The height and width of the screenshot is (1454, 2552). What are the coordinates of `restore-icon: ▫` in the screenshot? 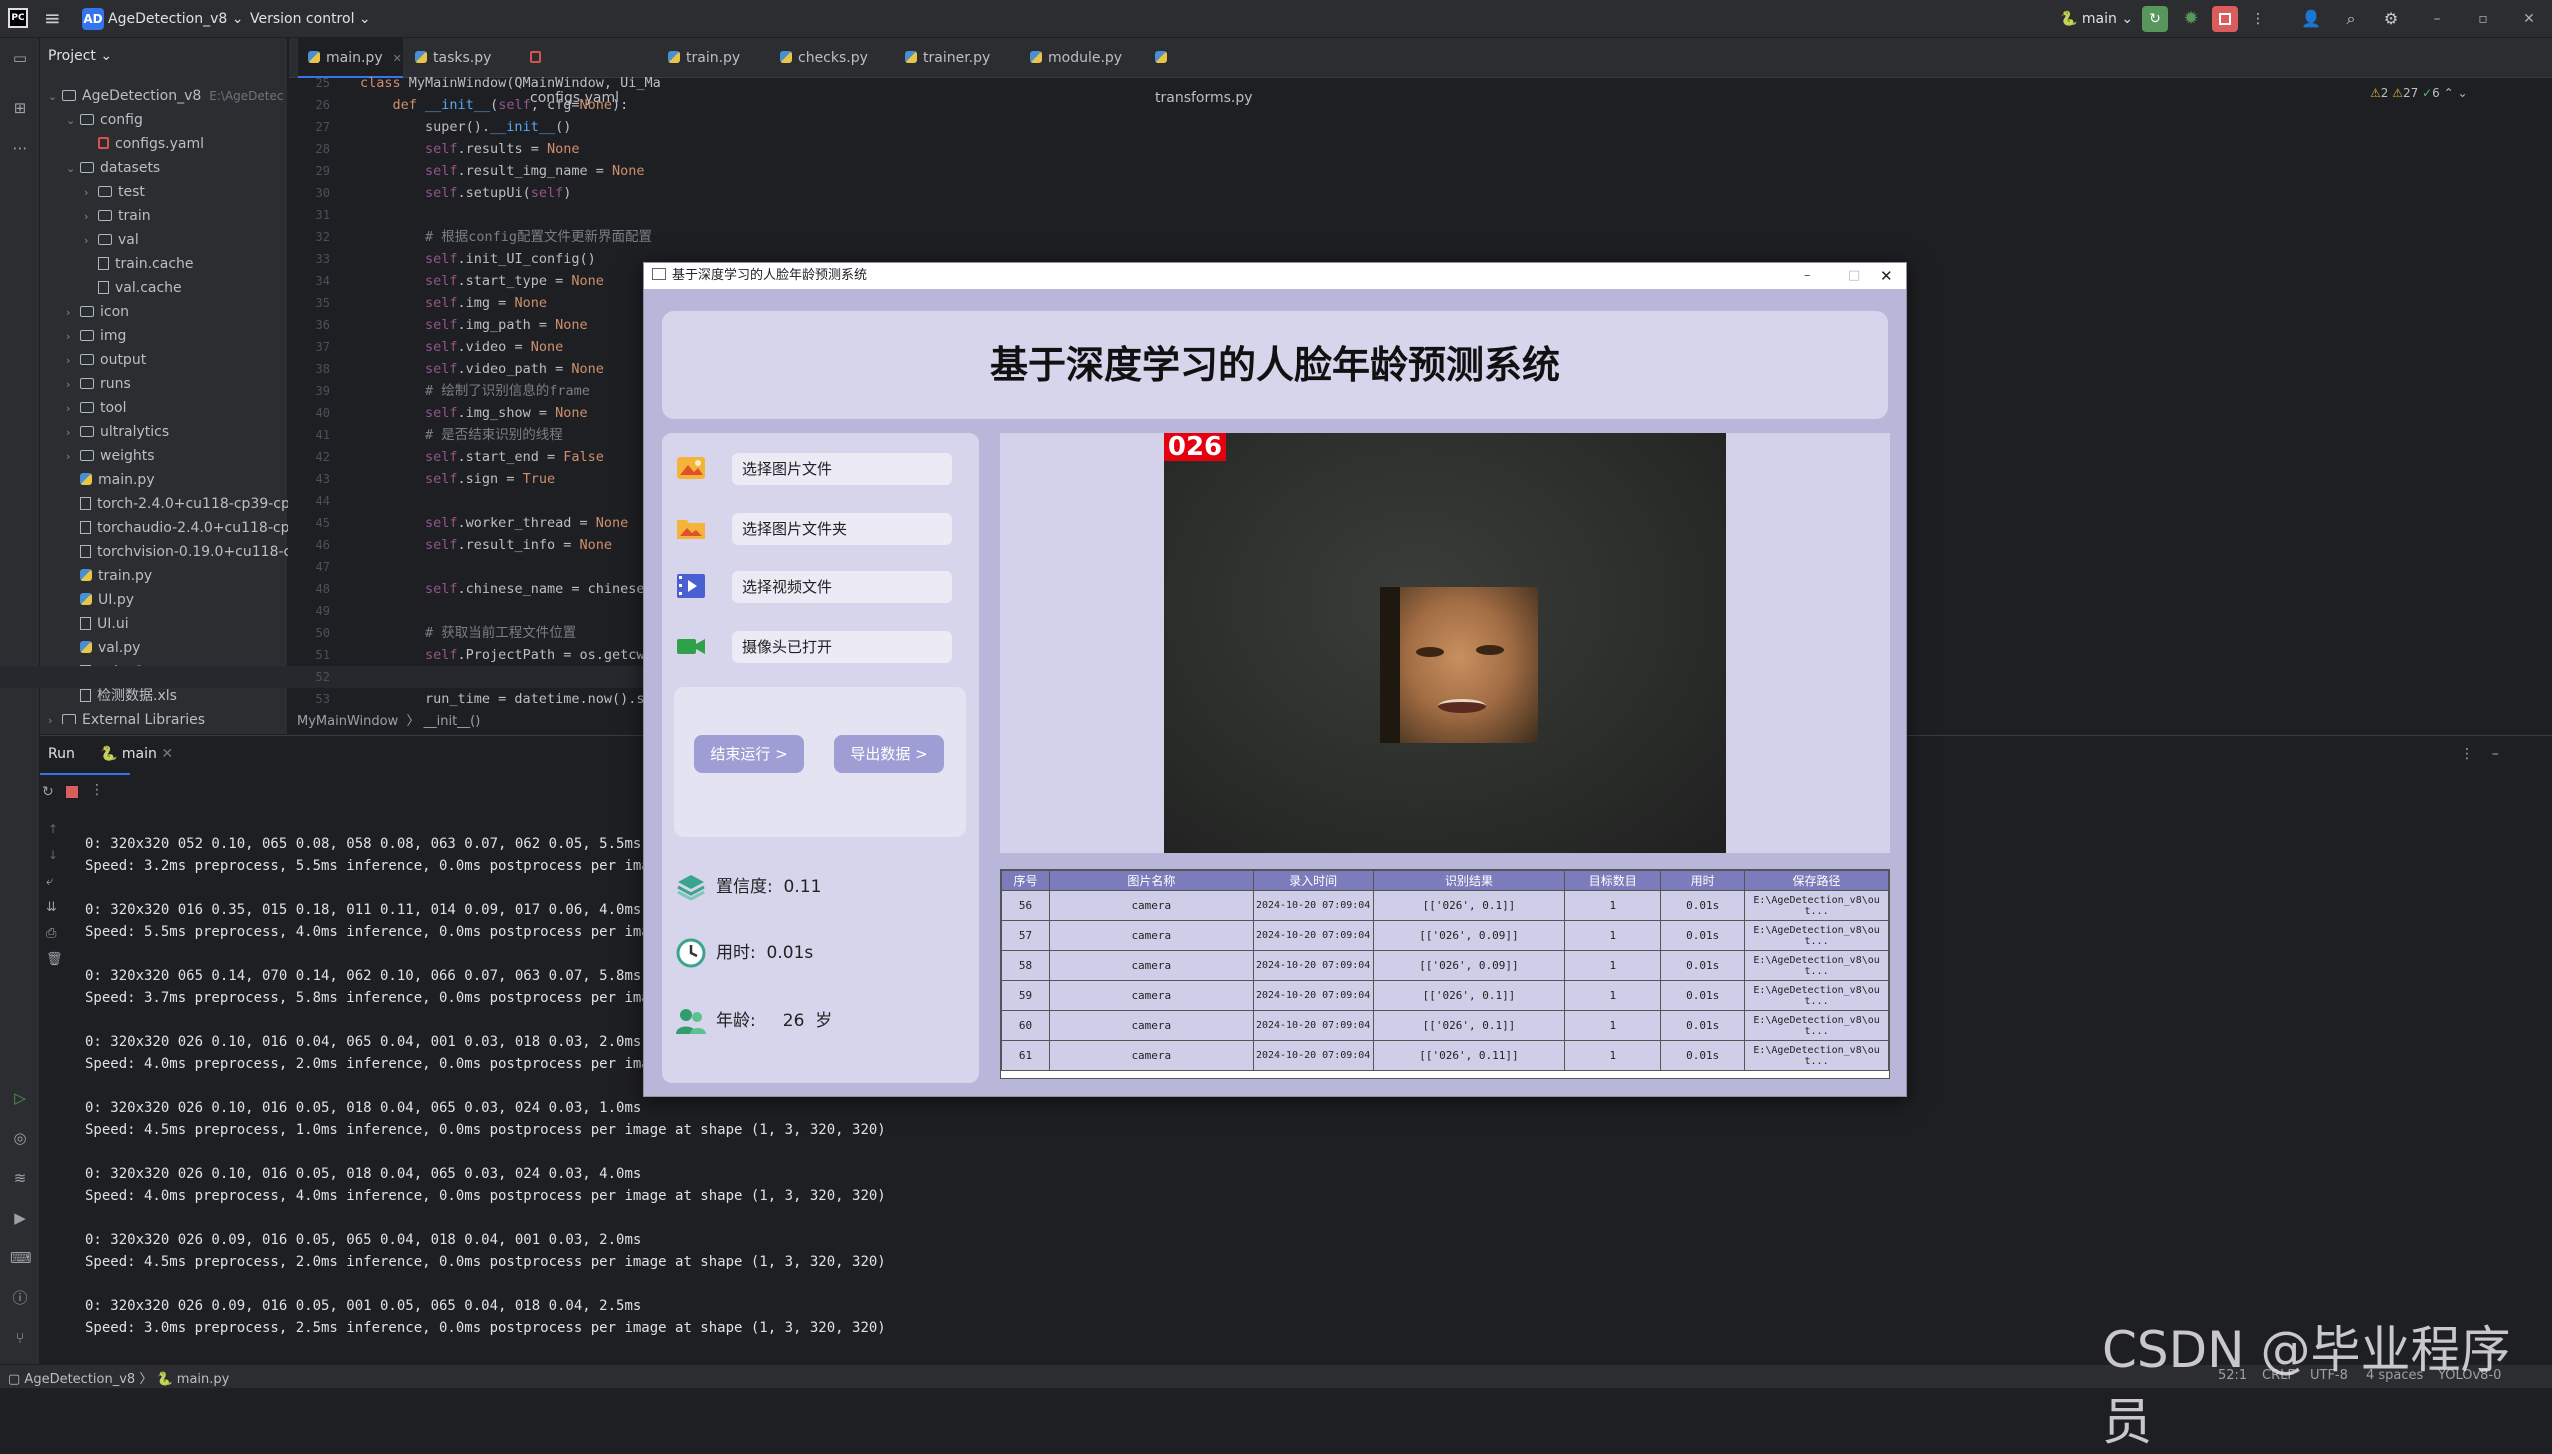 It's located at (2483, 19).